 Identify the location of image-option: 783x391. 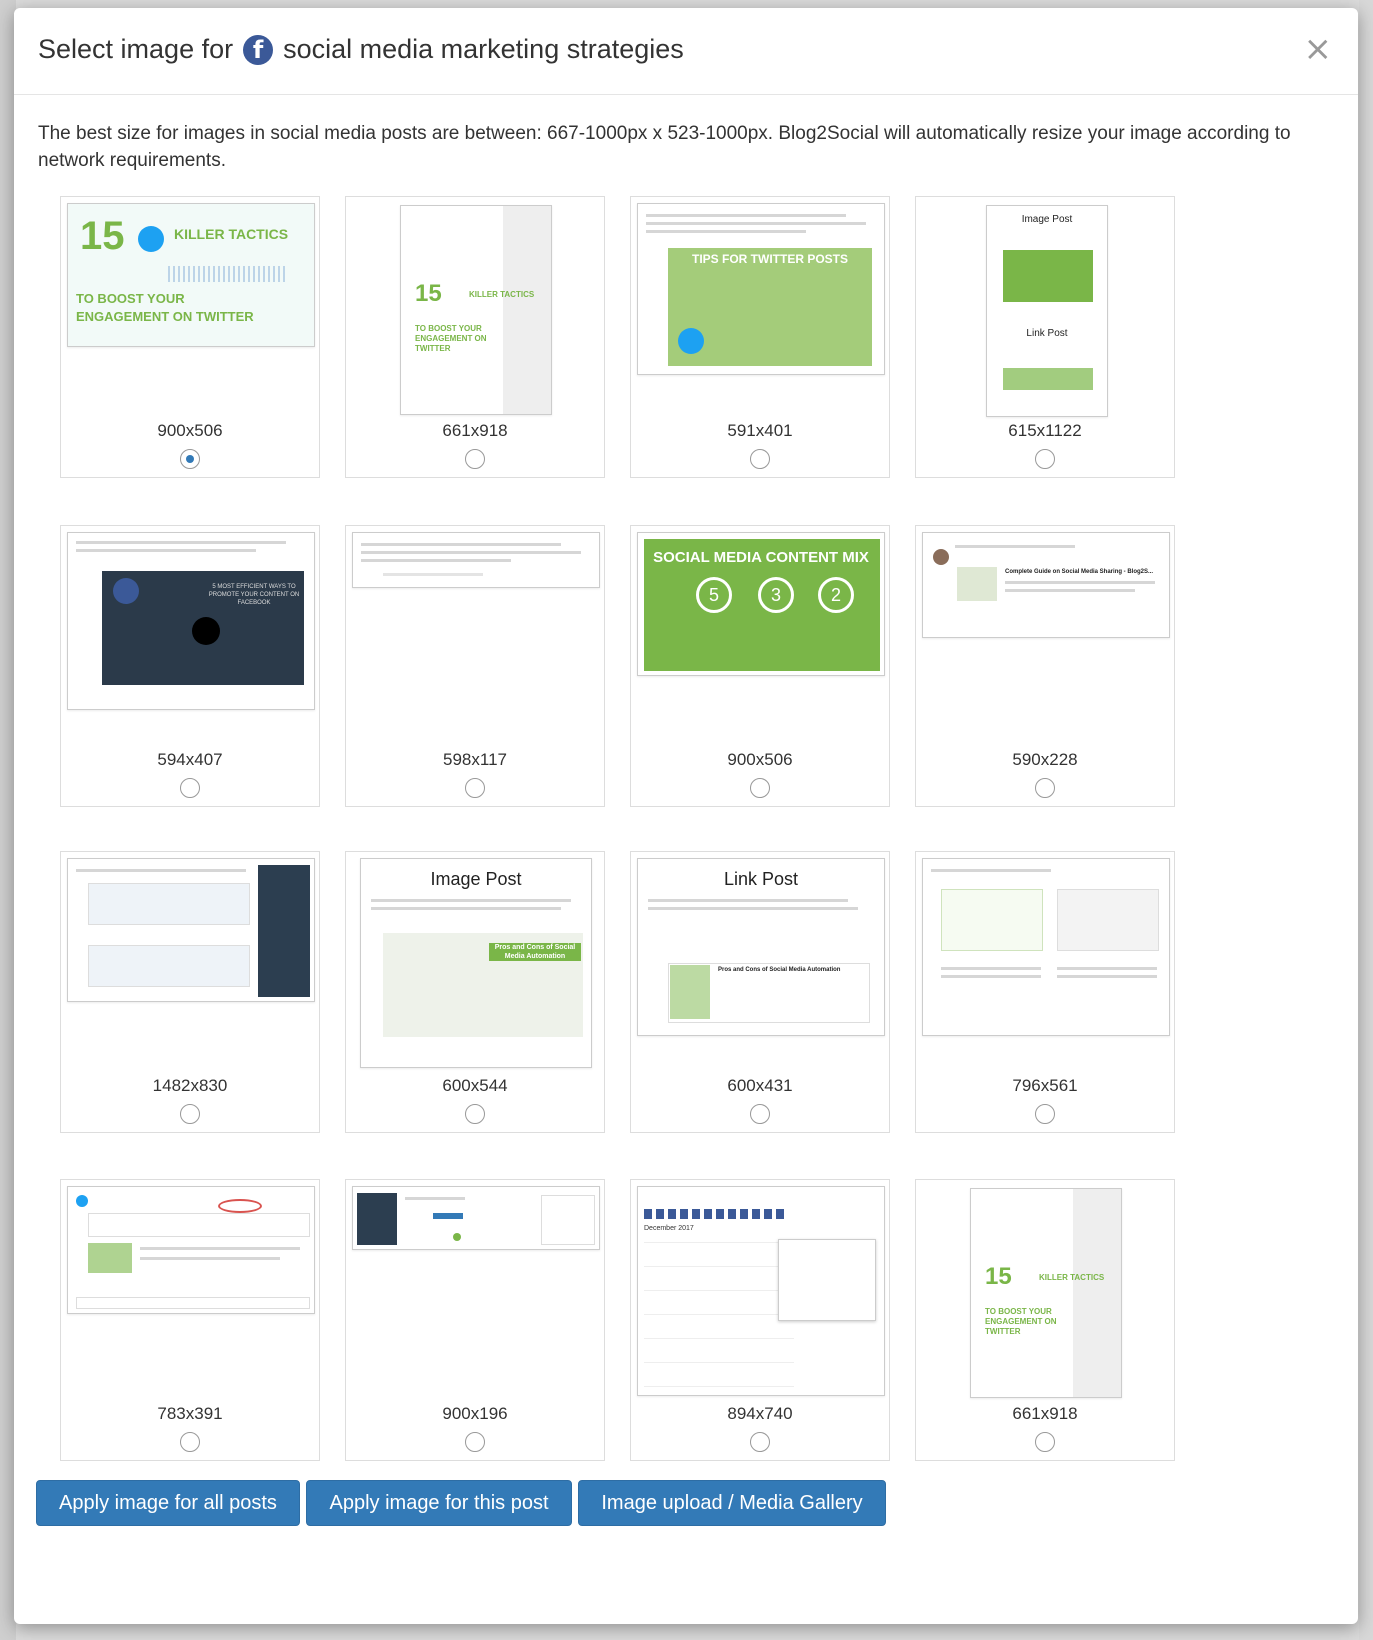
(190, 1320).